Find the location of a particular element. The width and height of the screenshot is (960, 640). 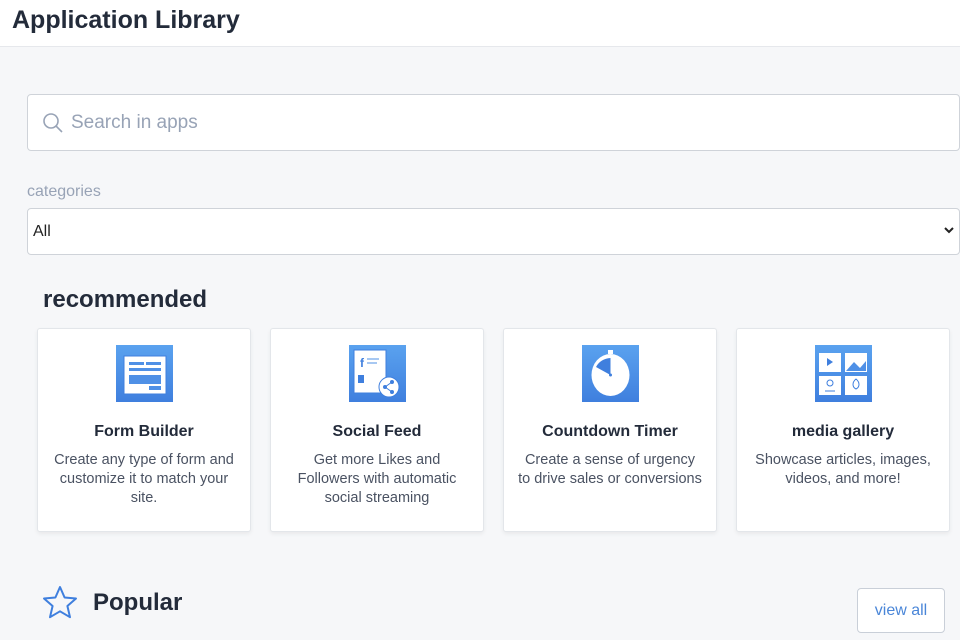

search-icon is located at coordinates (53, 123).